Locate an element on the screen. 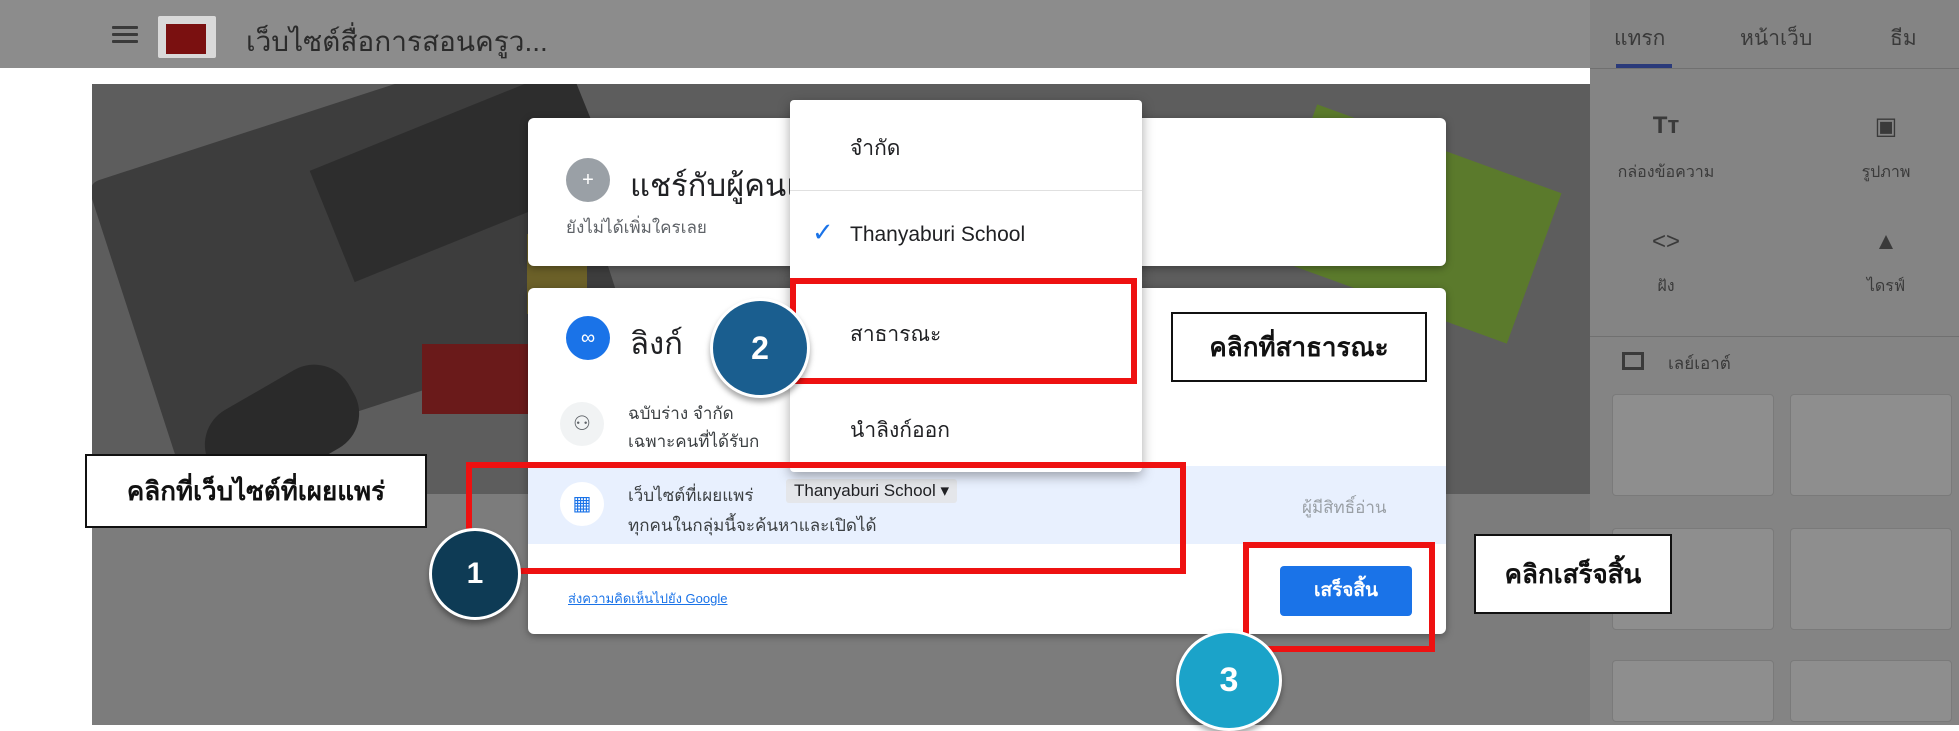 This screenshot has width=1959, height=731. link-icon: ∞ is located at coordinates (588, 338).